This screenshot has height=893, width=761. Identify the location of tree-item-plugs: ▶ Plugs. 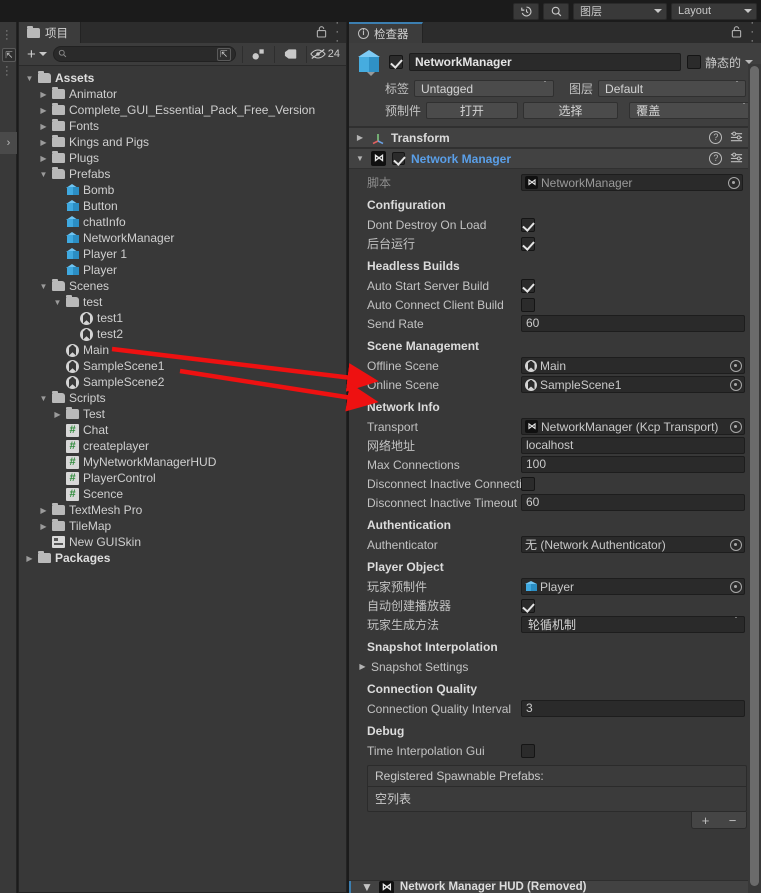
(182, 158).